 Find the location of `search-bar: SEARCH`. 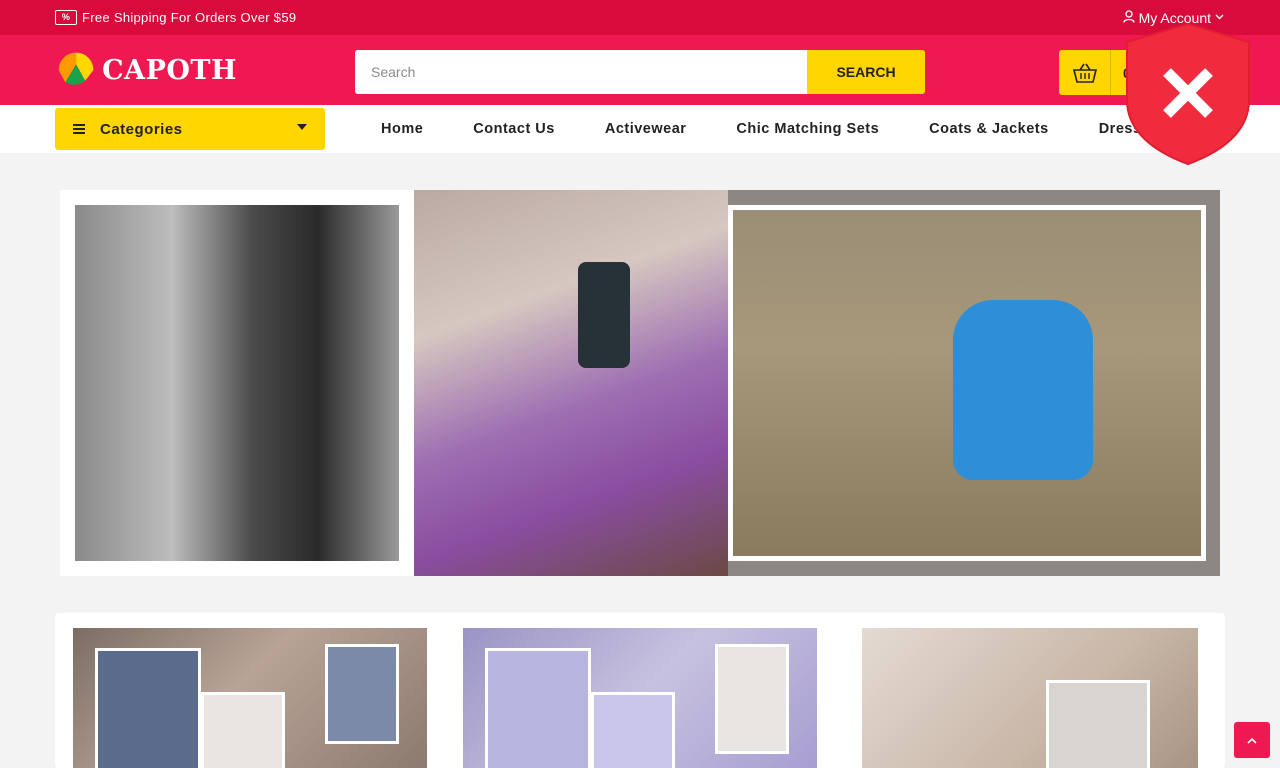

search-bar: SEARCH is located at coordinates (640, 72).